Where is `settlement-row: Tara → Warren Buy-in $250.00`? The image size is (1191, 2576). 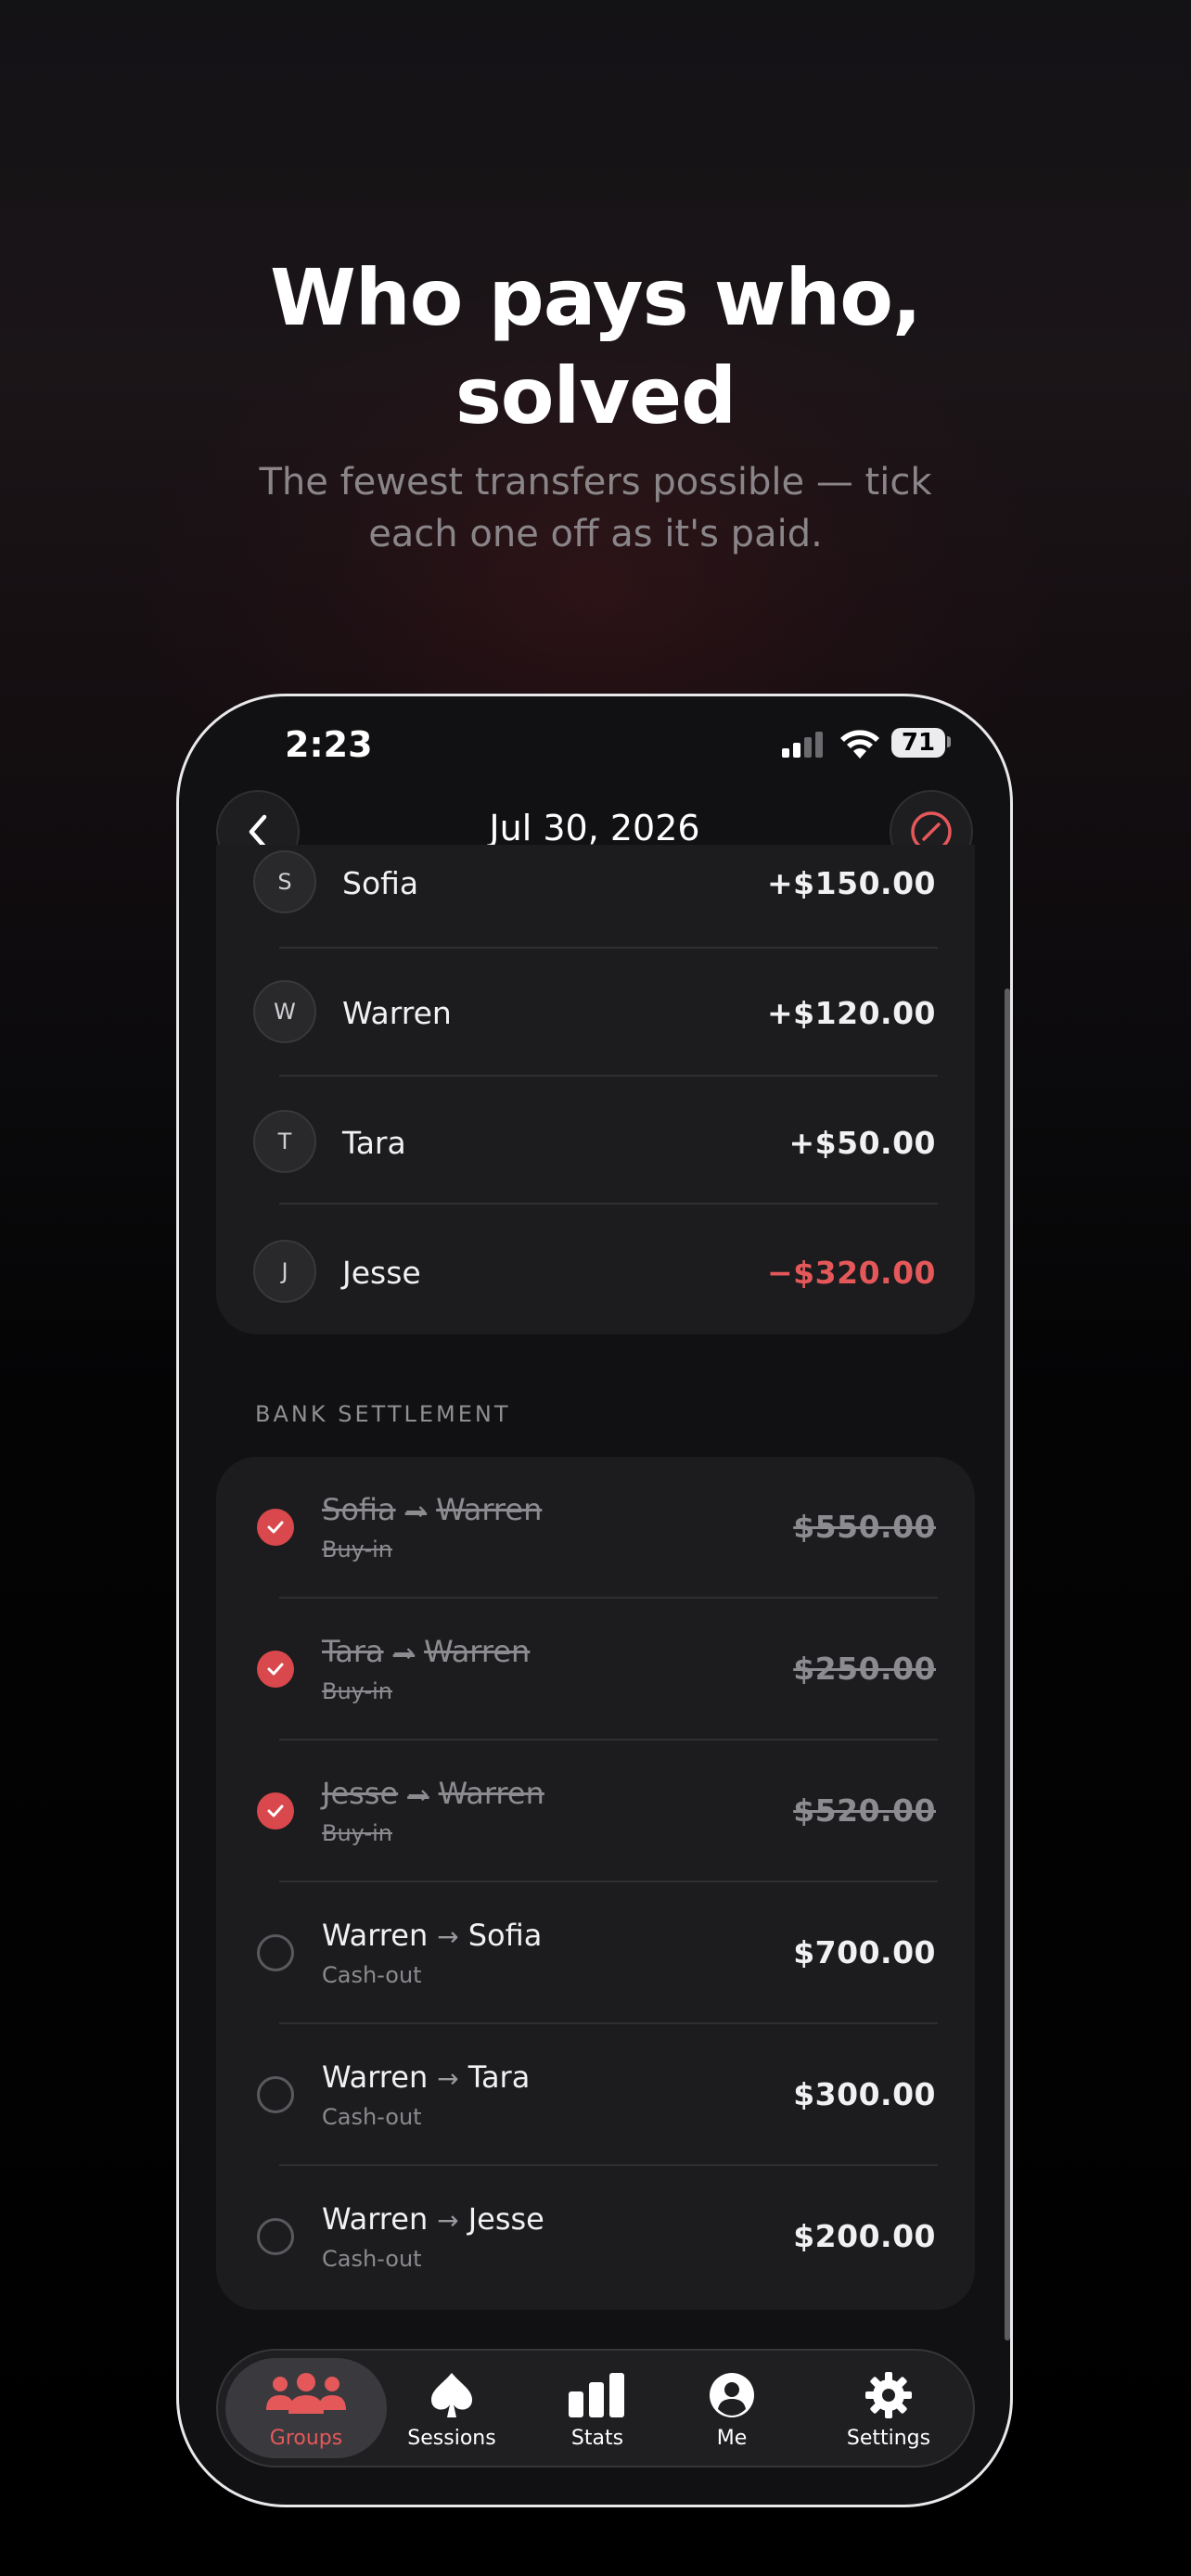 settlement-row: Tara → Warren Buy-in $250.00 is located at coordinates (595, 1670).